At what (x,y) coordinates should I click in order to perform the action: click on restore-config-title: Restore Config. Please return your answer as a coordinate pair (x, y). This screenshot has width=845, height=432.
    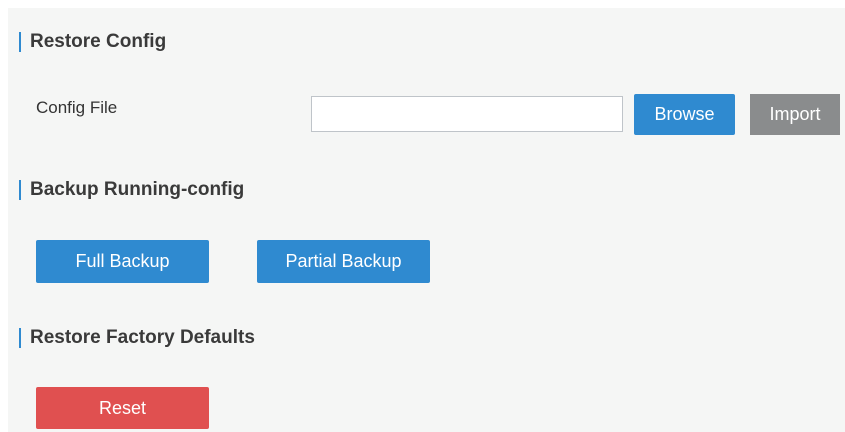
    Looking at the image, I should click on (98, 41).